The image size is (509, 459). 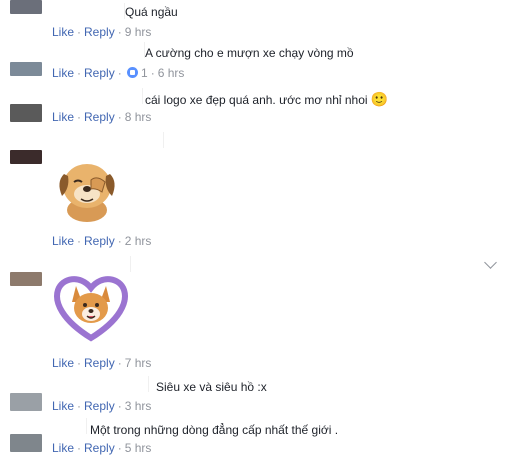 What do you see at coordinates (151, 12) in the screenshot?
I see `comment-text: Quá ngầu` at bounding box center [151, 12].